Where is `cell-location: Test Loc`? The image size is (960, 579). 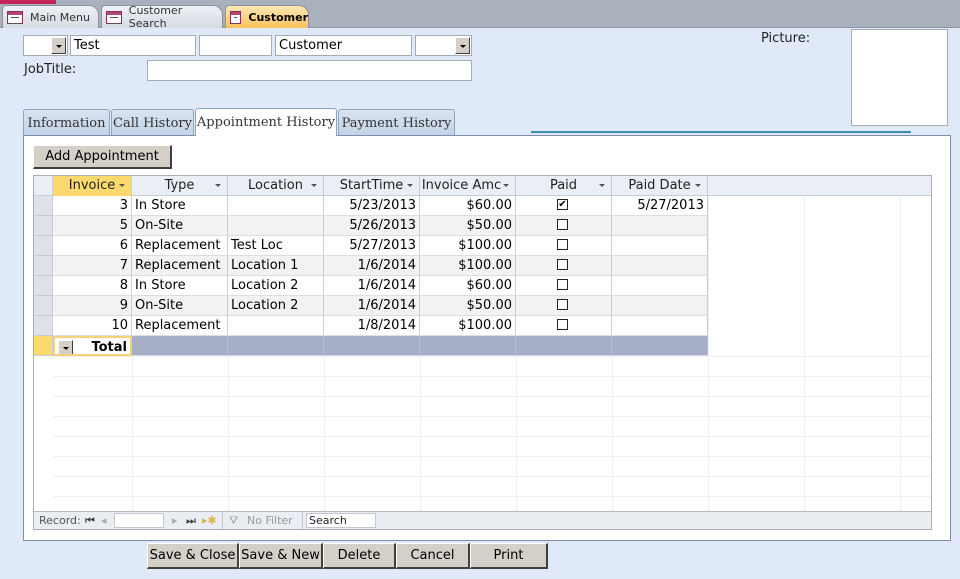
cell-location: Test Loc is located at coordinates (276, 246).